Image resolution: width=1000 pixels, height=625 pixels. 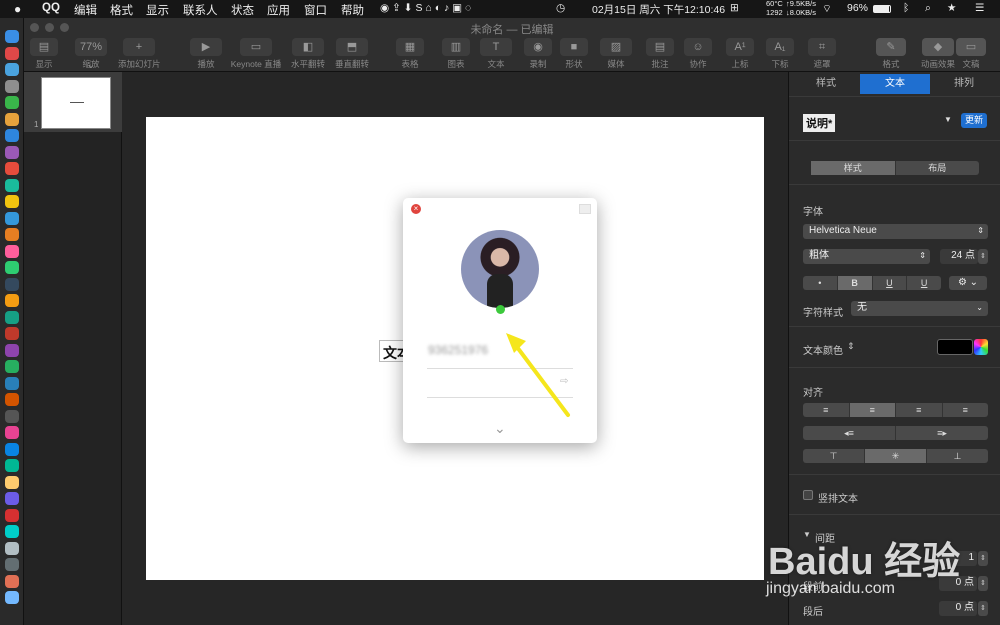 What do you see at coordinates (891, 47) in the screenshot?
I see `format-icon: ✎` at bounding box center [891, 47].